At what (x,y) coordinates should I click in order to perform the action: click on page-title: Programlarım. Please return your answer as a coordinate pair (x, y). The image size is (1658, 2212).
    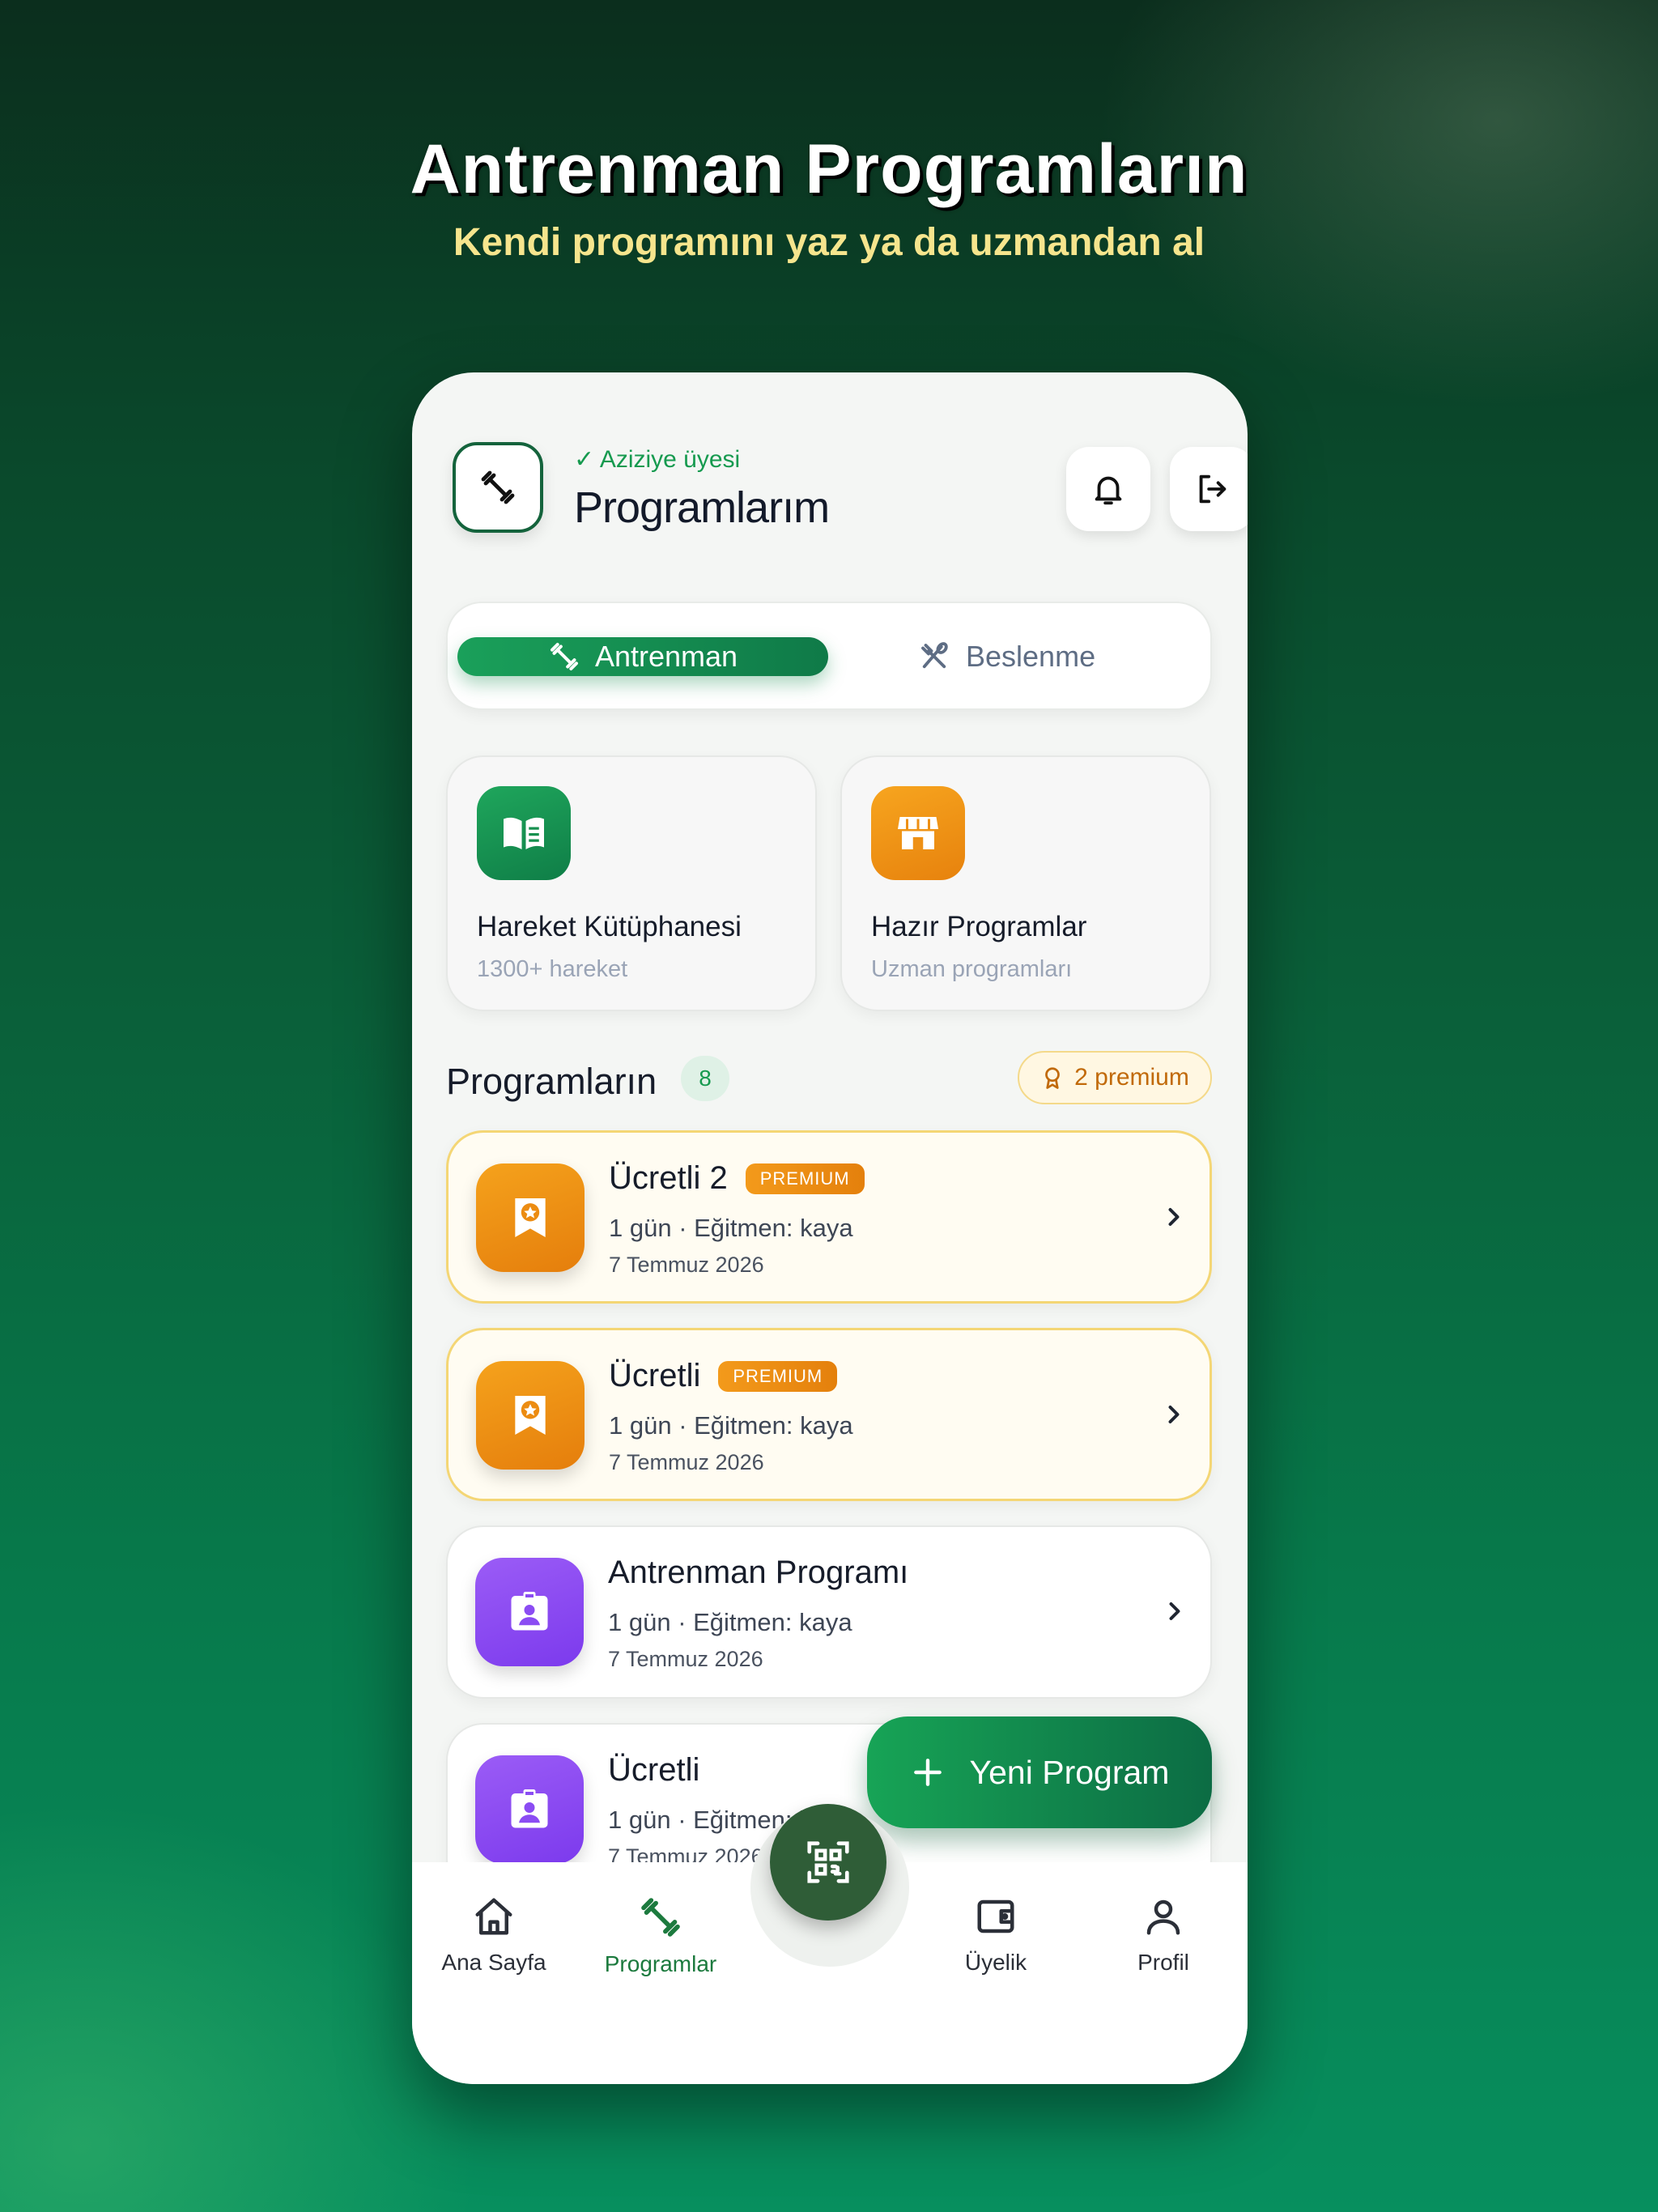
    Looking at the image, I should click on (702, 508).